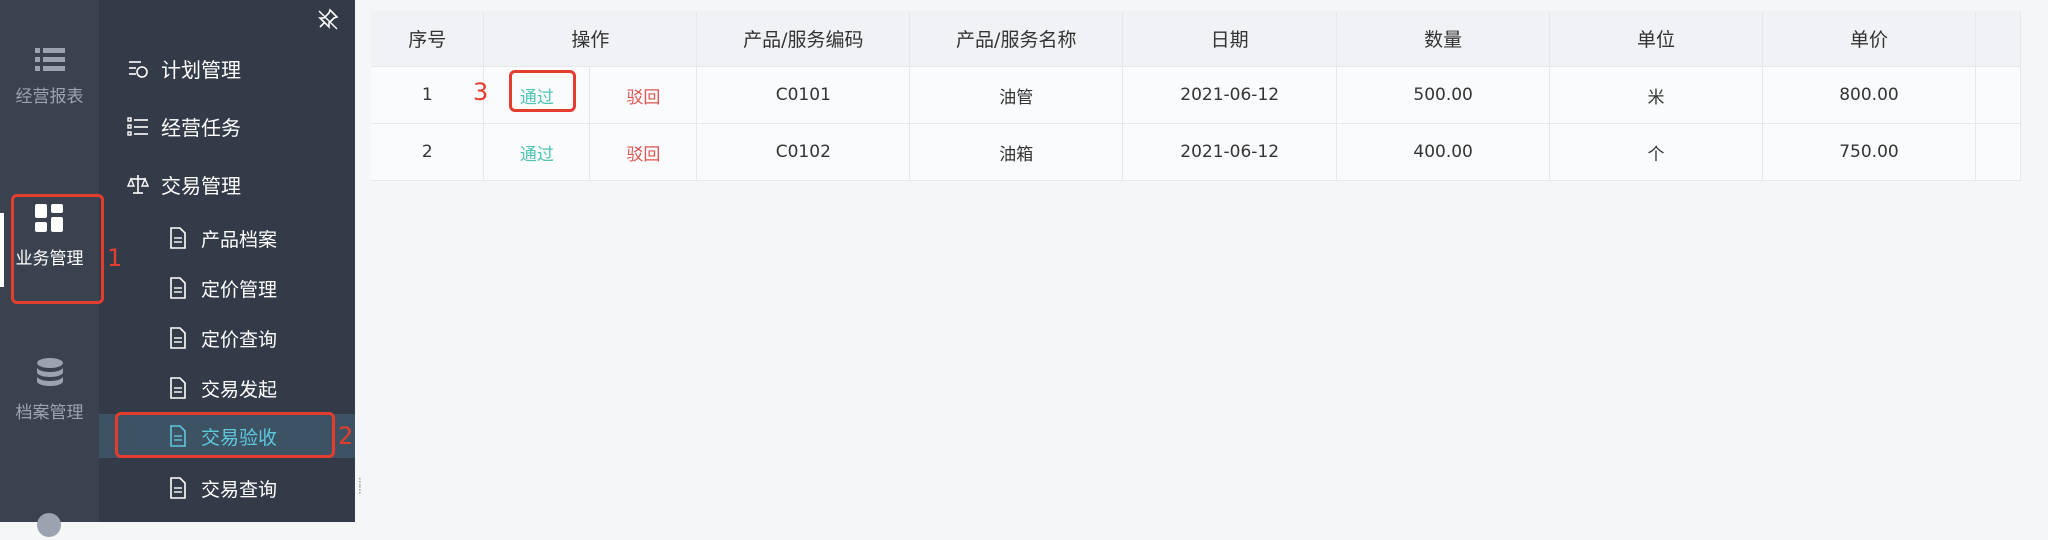 This screenshot has width=2048, height=540. Describe the element at coordinates (1443, 152) in the screenshot. I see `cell-qty: 400.00` at that location.